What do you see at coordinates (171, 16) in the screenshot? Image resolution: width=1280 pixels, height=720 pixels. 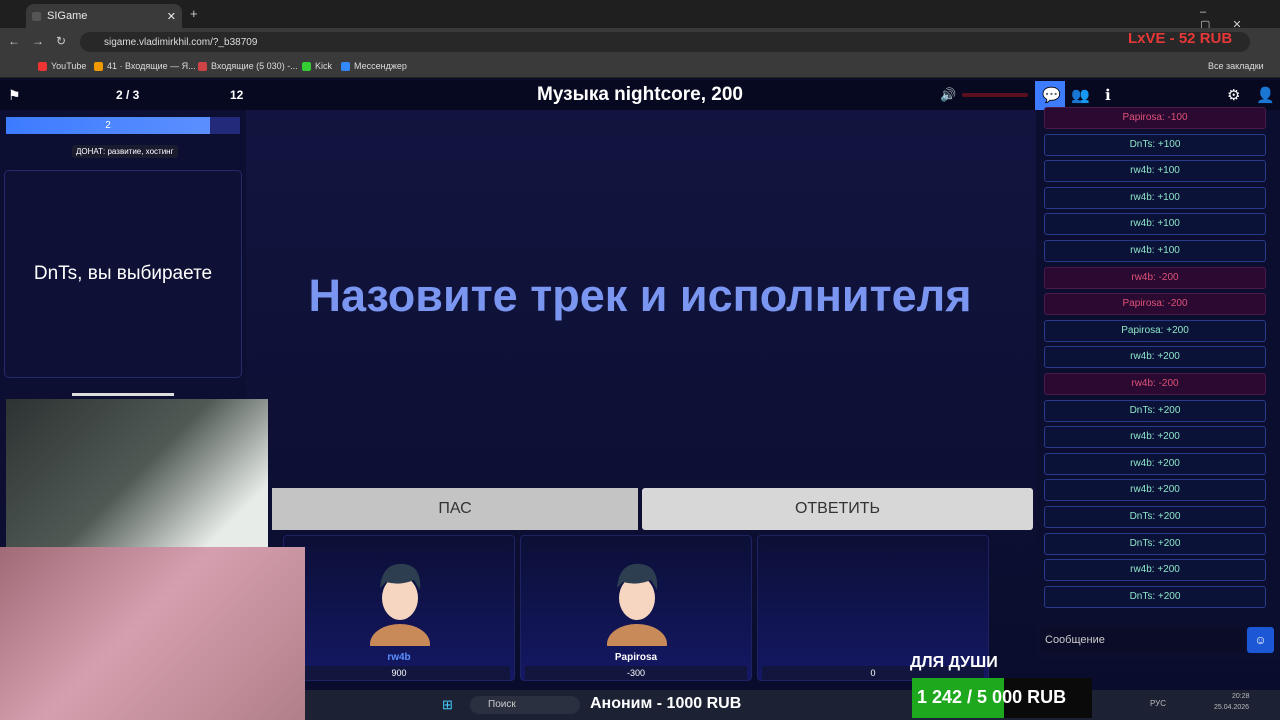 I see `close-tab-icon: ✕` at bounding box center [171, 16].